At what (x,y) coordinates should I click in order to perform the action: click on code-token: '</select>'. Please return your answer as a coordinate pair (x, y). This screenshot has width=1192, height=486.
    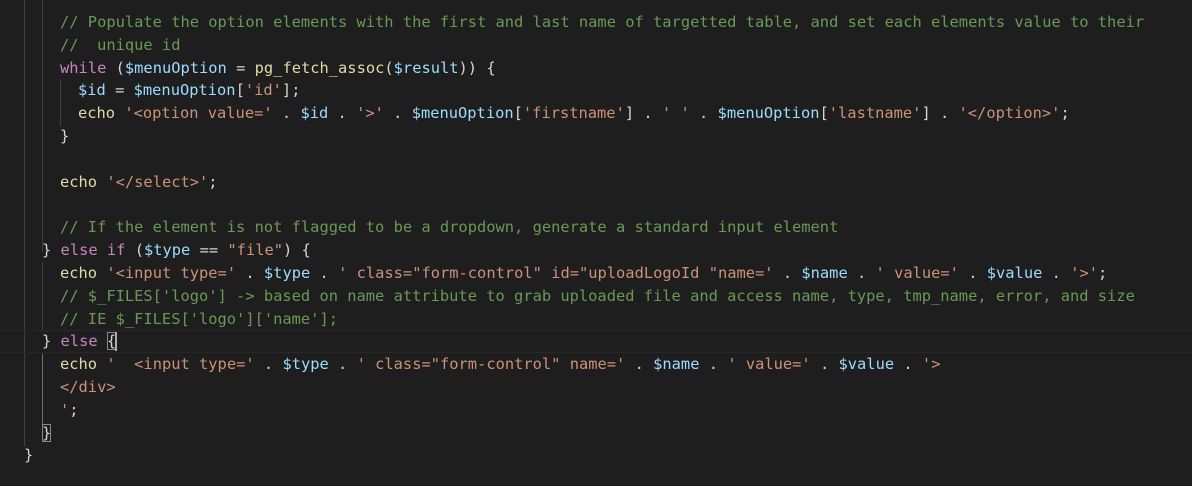
    Looking at the image, I should click on (157, 182).